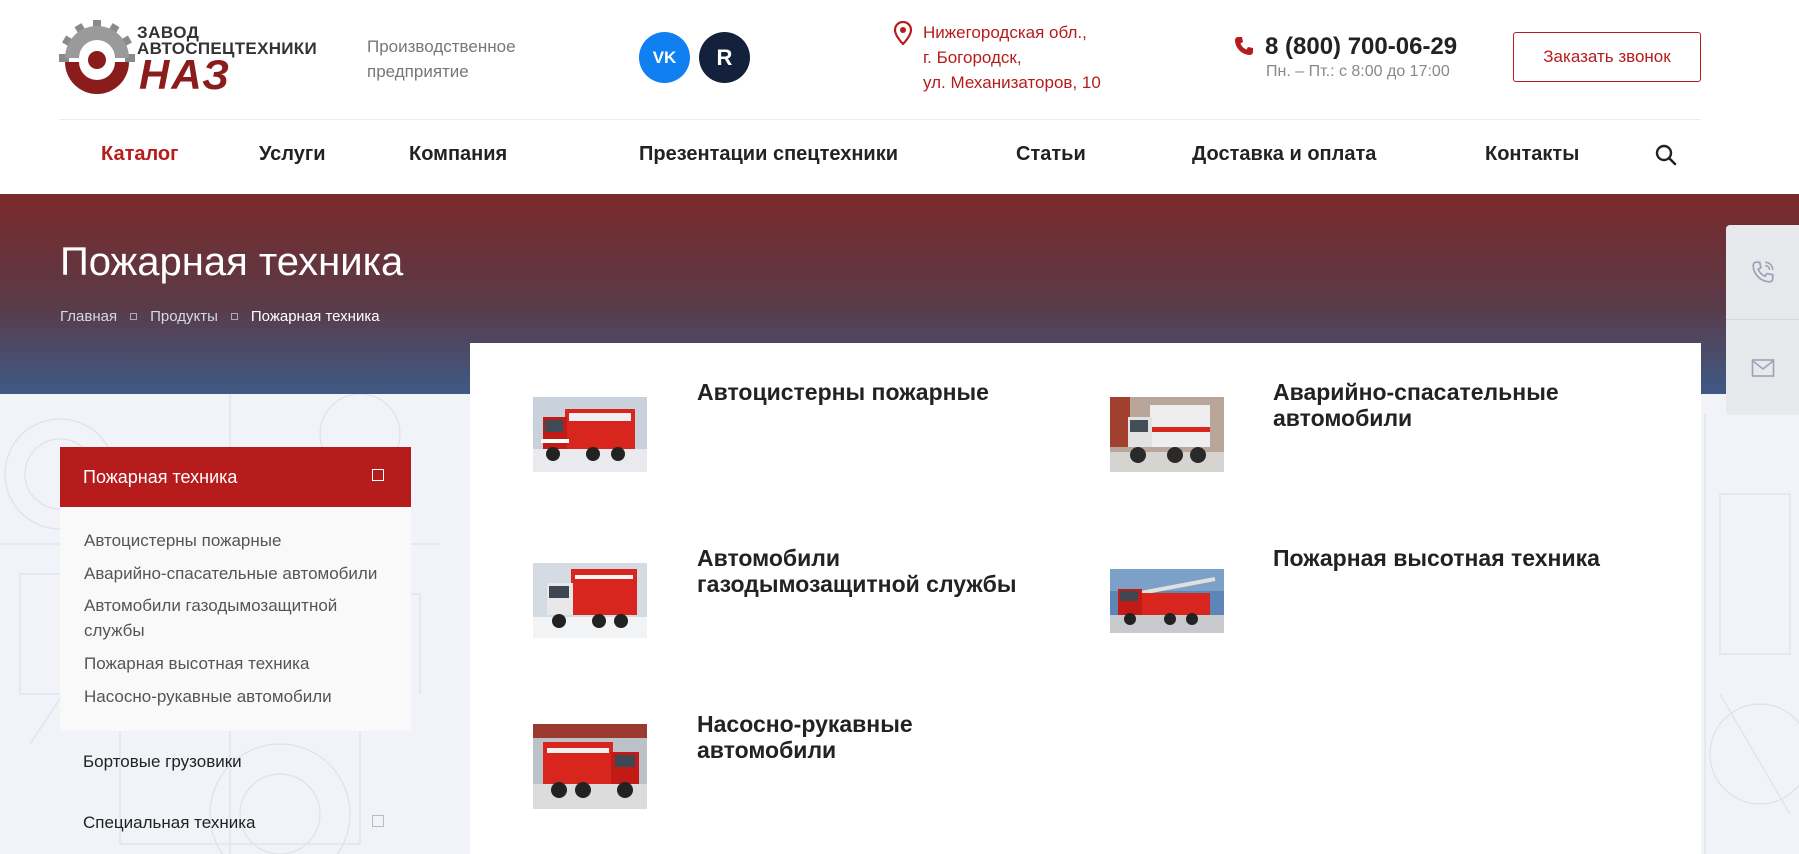 This screenshot has width=1799, height=854. I want to click on working-hours: Пн. – Пт.: с 8:00 до 17:00, so click(1358, 71).